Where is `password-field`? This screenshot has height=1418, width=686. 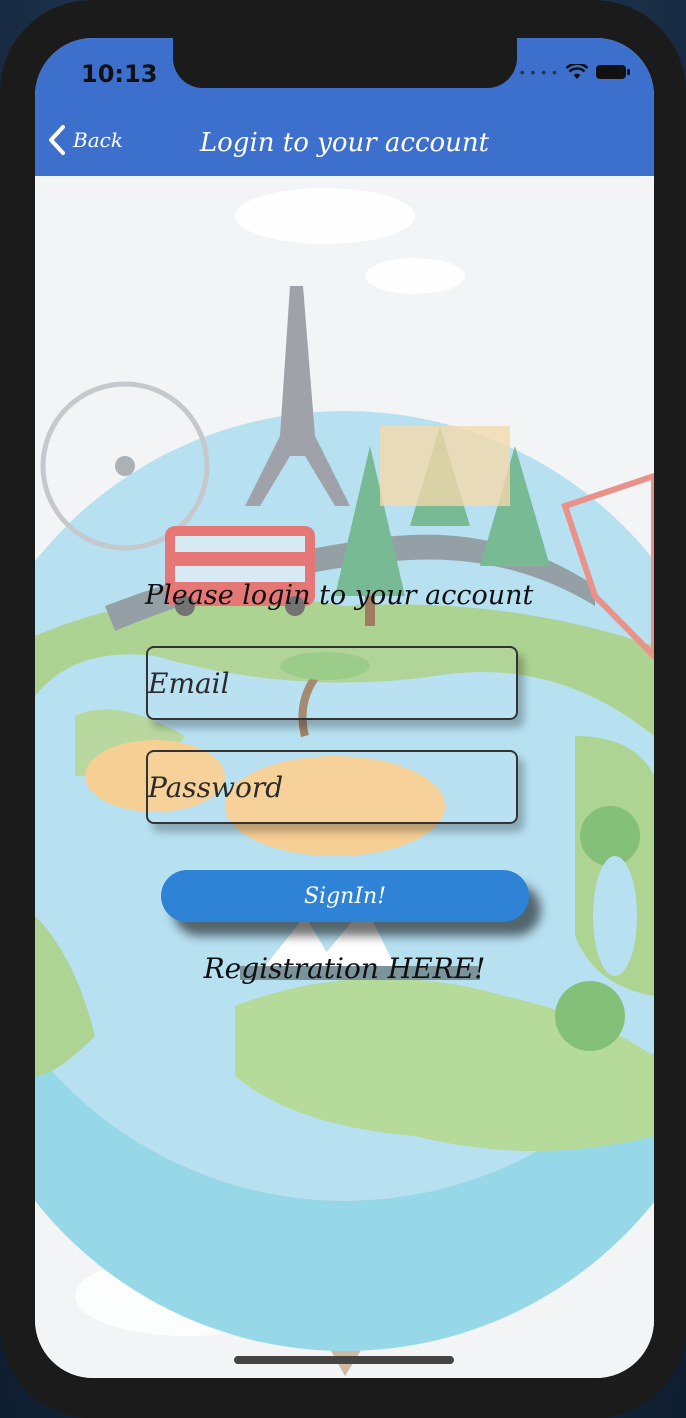
password-field is located at coordinates (332, 787).